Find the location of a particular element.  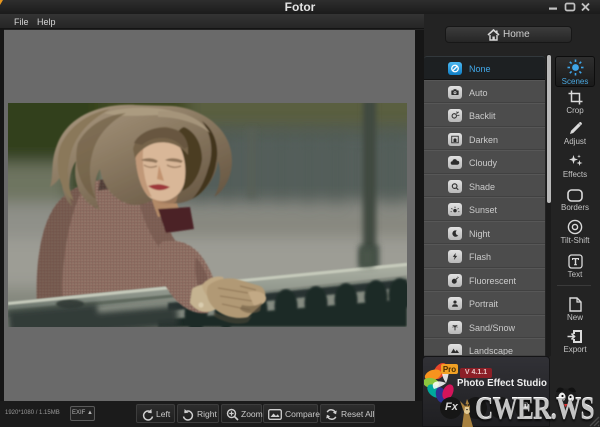

svg-text: Pro is located at coordinates (449, 369).